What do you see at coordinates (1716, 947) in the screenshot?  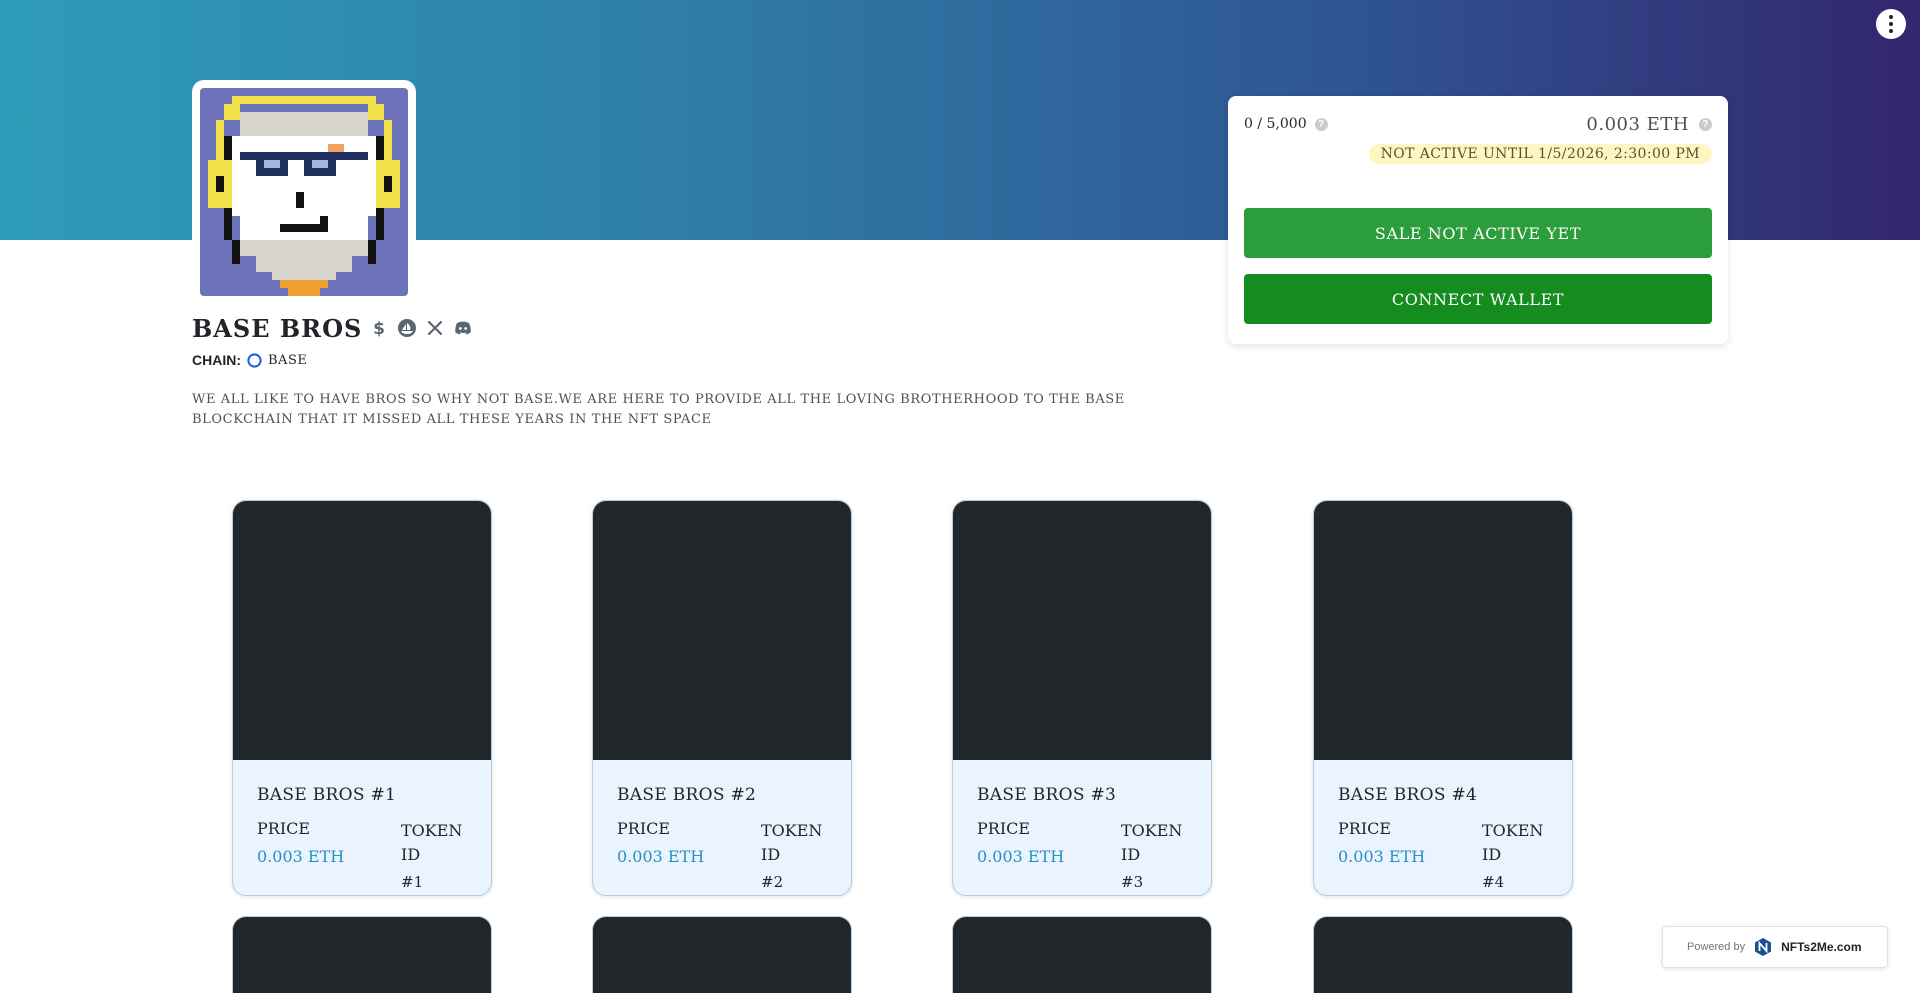 I see `powered-by-label: Powered by` at bounding box center [1716, 947].